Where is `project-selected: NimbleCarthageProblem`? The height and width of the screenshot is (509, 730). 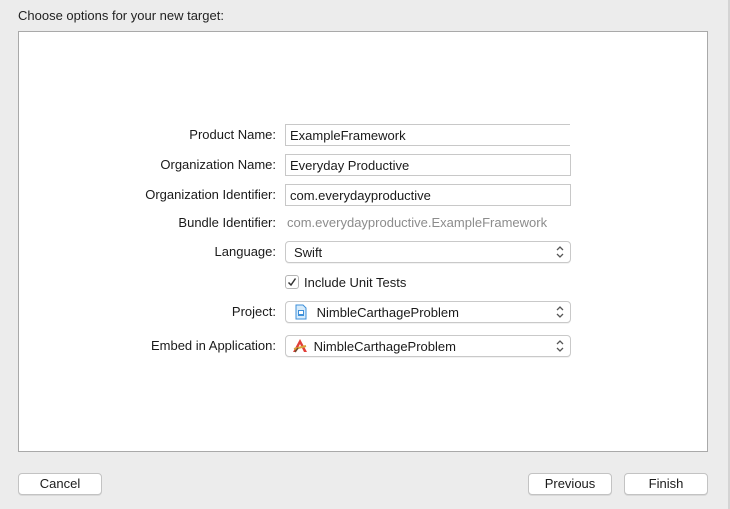
project-selected: NimbleCarthageProblem is located at coordinates (387, 312).